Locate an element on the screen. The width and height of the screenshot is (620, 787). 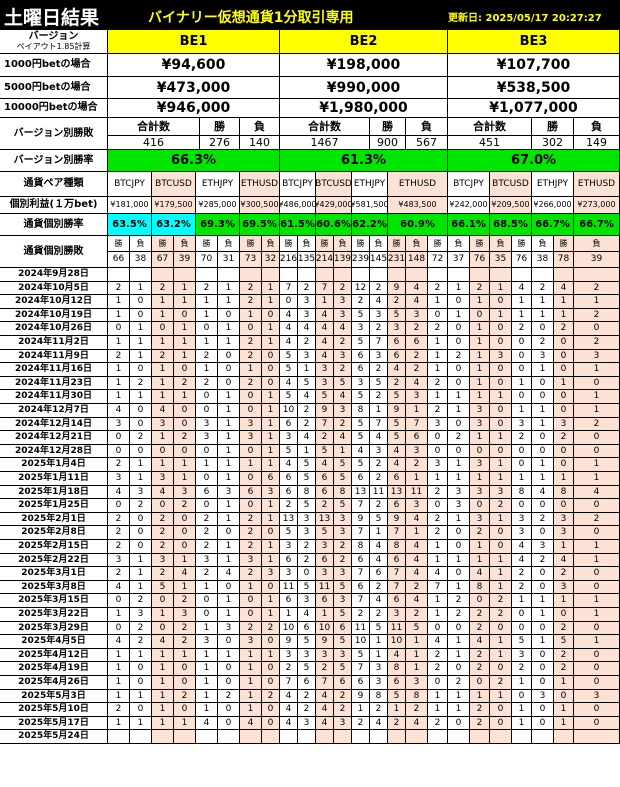
pair-wl-total: 67 is located at coordinates (163, 260).